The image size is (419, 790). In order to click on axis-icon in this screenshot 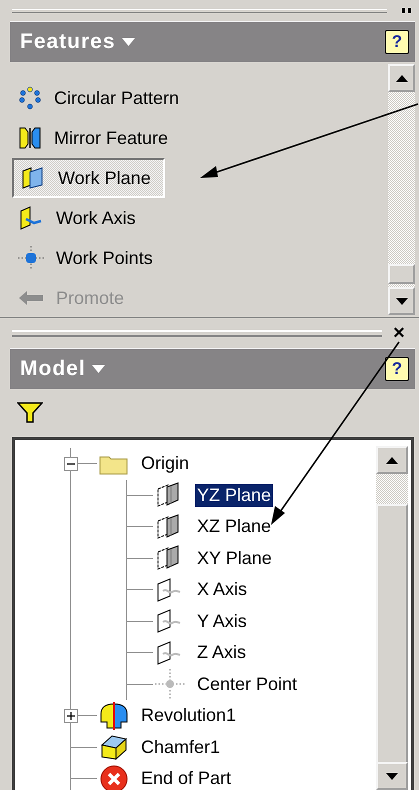, I will do `click(31, 218)`.